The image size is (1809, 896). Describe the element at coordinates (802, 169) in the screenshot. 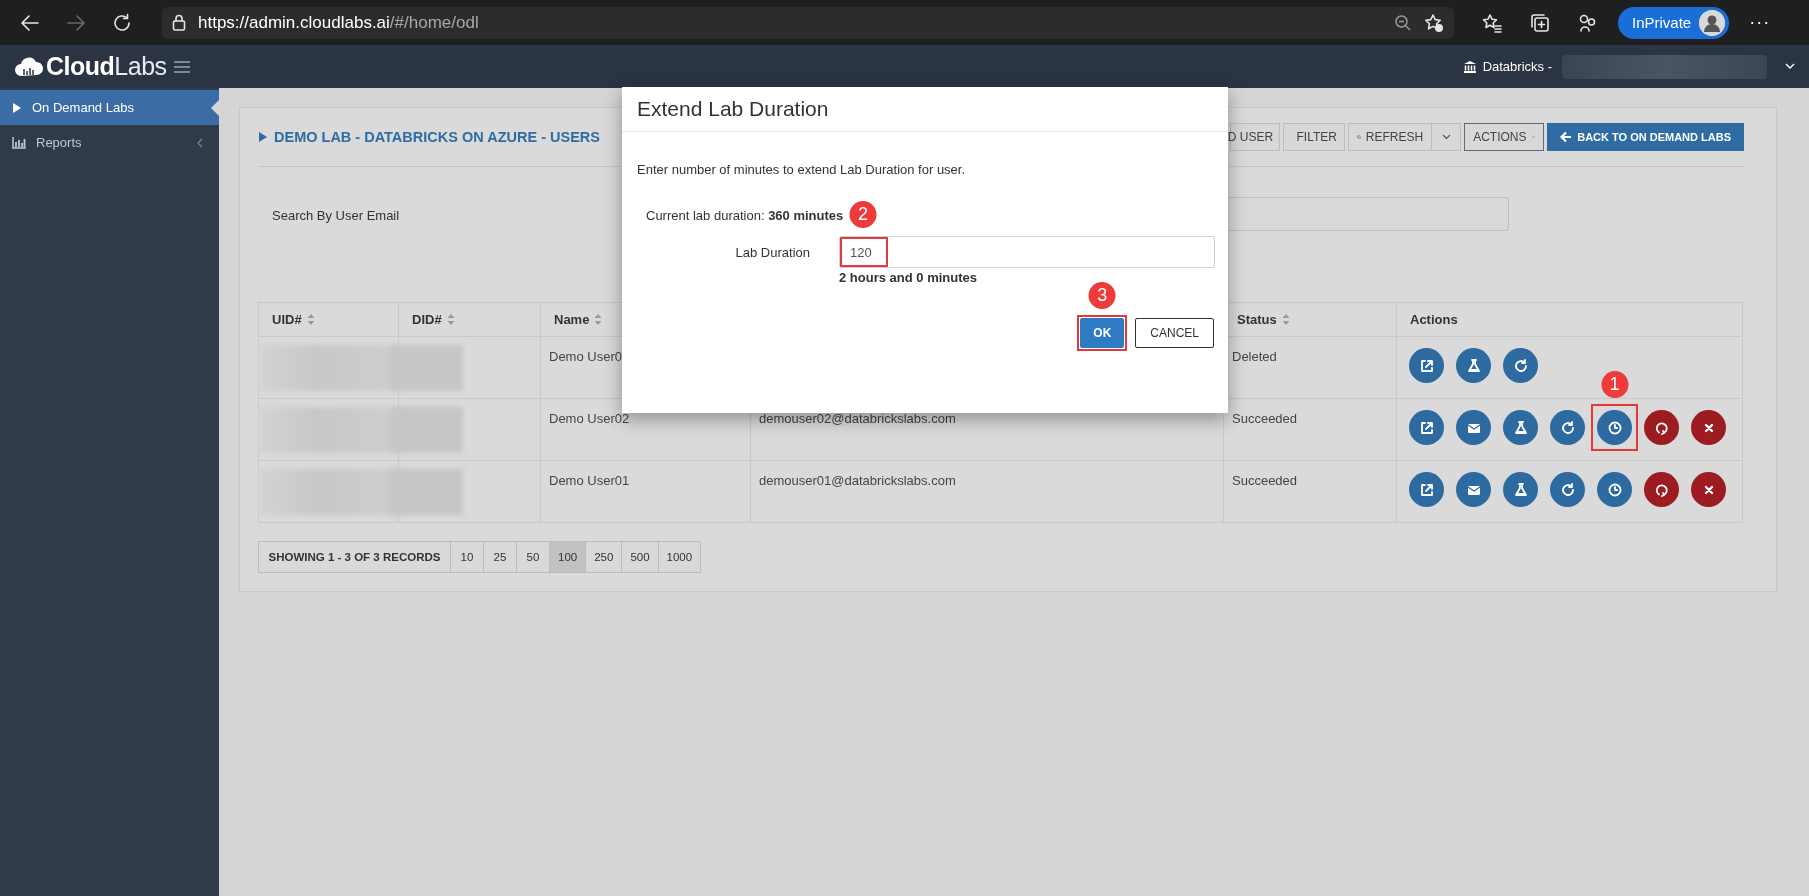

I see `dialog-message: Enter number of minutes to extend Lab Duration for user.` at that location.